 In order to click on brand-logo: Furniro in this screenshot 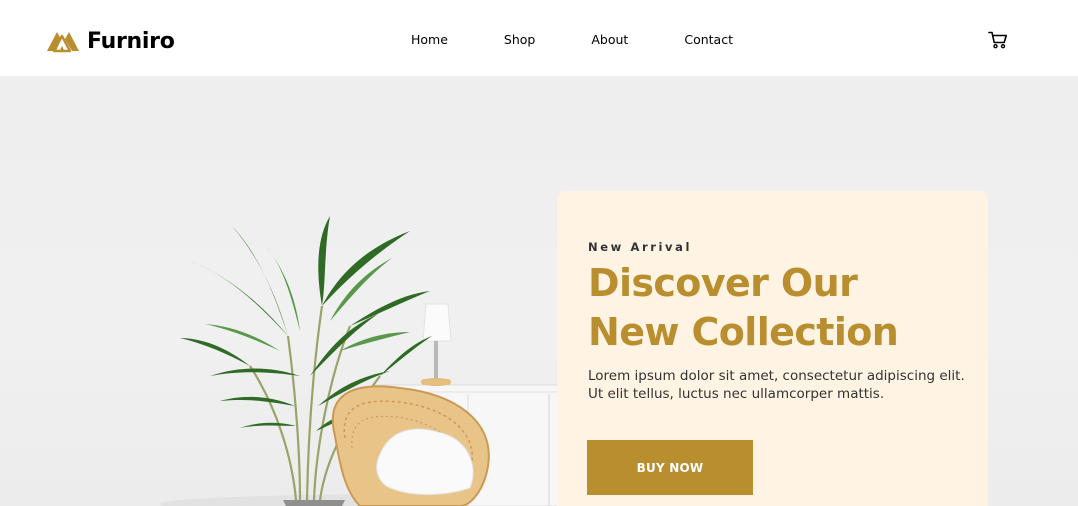, I will do `click(110, 41)`.